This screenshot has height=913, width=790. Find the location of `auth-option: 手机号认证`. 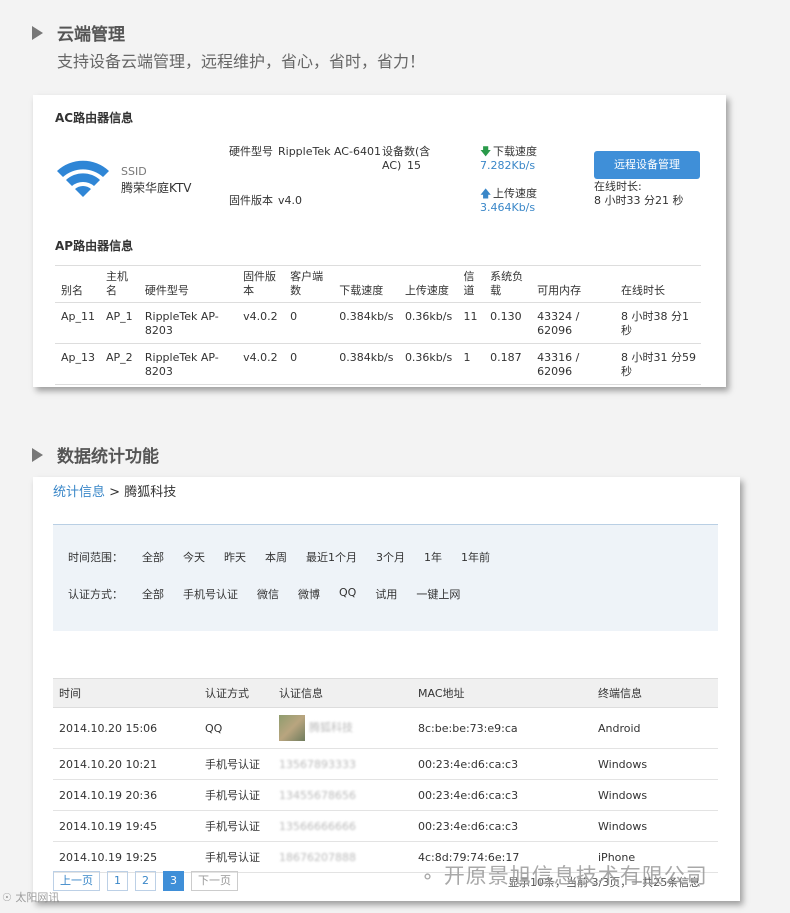

auth-option: 手机号认证 is located at coordinates (210, 594).